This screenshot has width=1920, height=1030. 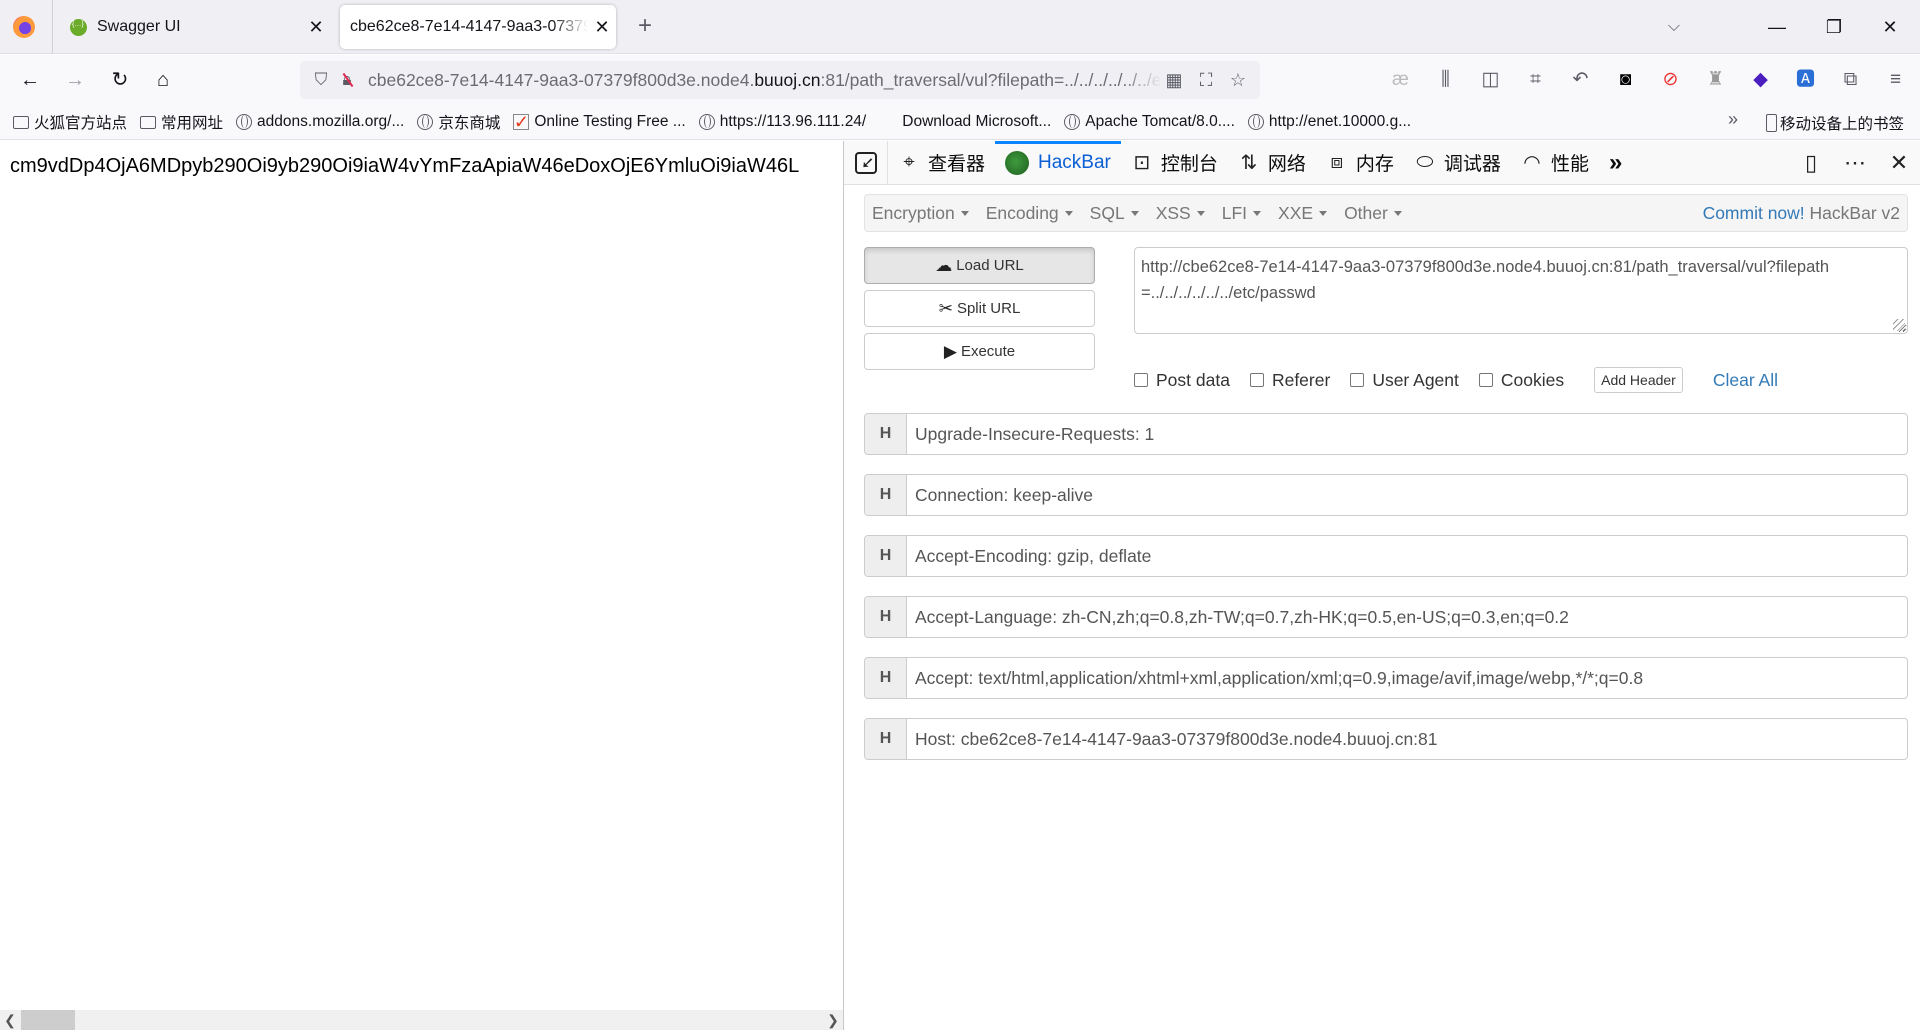 I want to click on commit-now-link: Commit now!, so click(x=1754, y=213).